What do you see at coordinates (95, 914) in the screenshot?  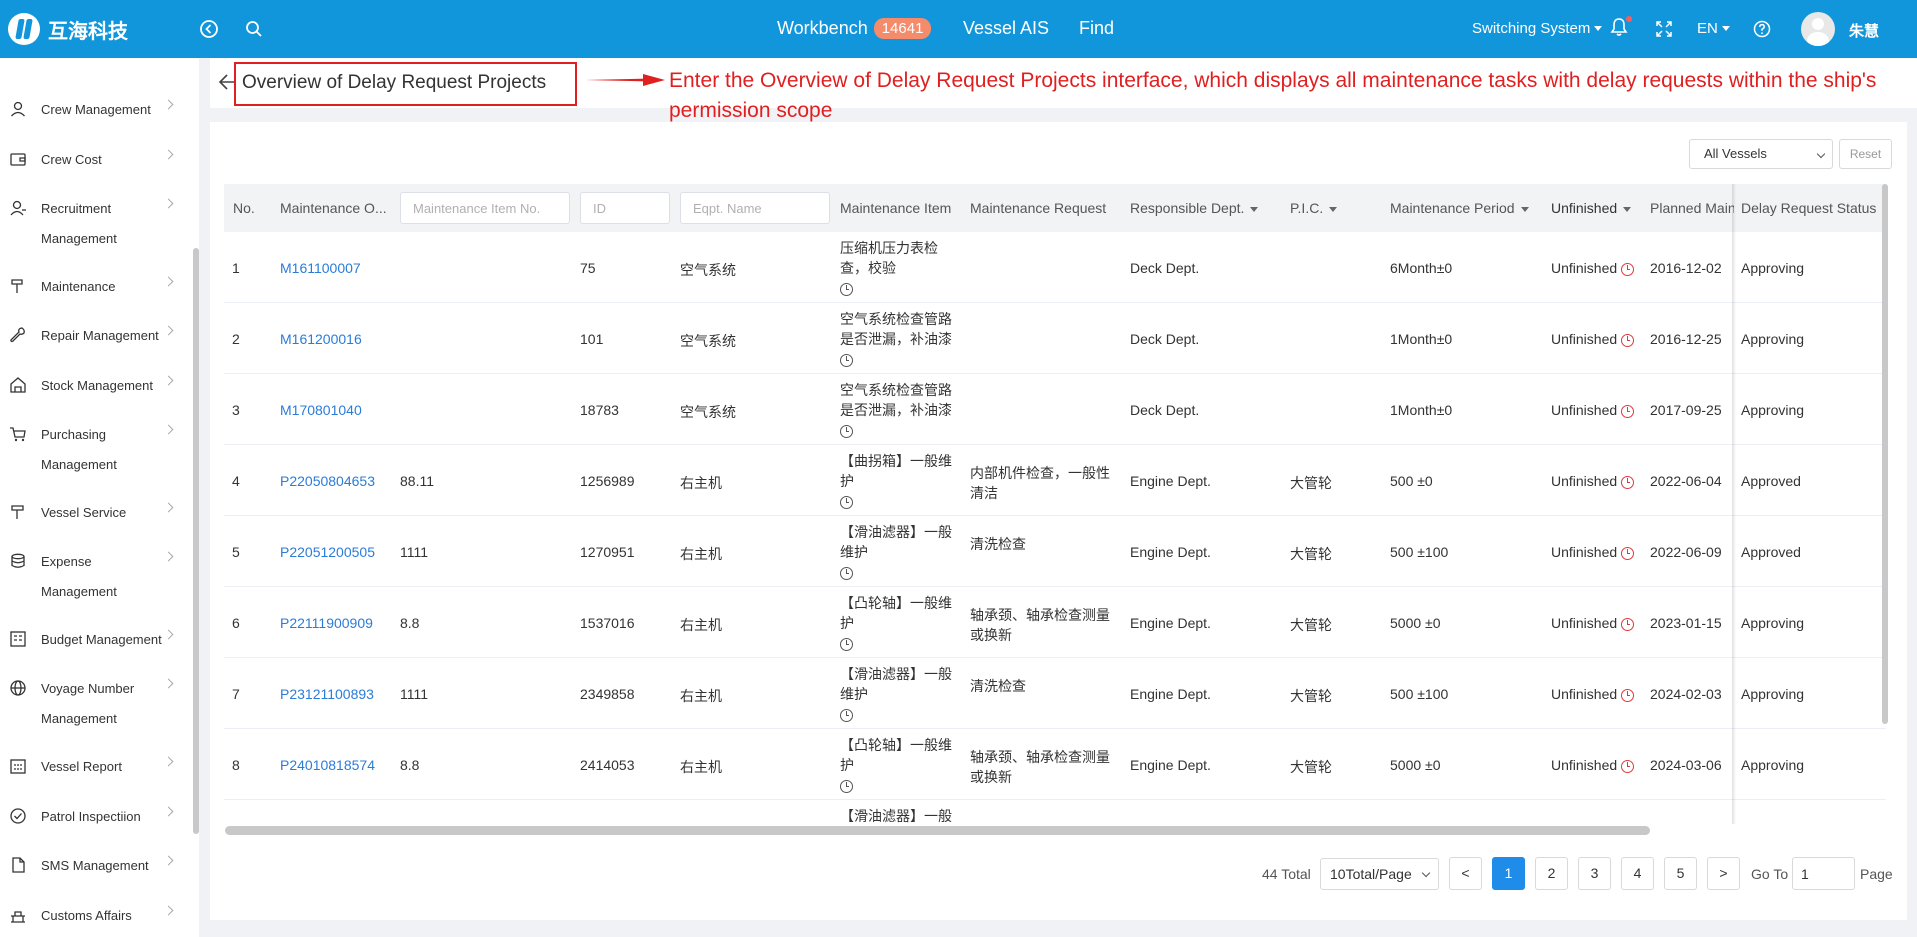 I see `sidebar-item-customs-affairs: Customs Affairs` at bounding box center [95, 914].